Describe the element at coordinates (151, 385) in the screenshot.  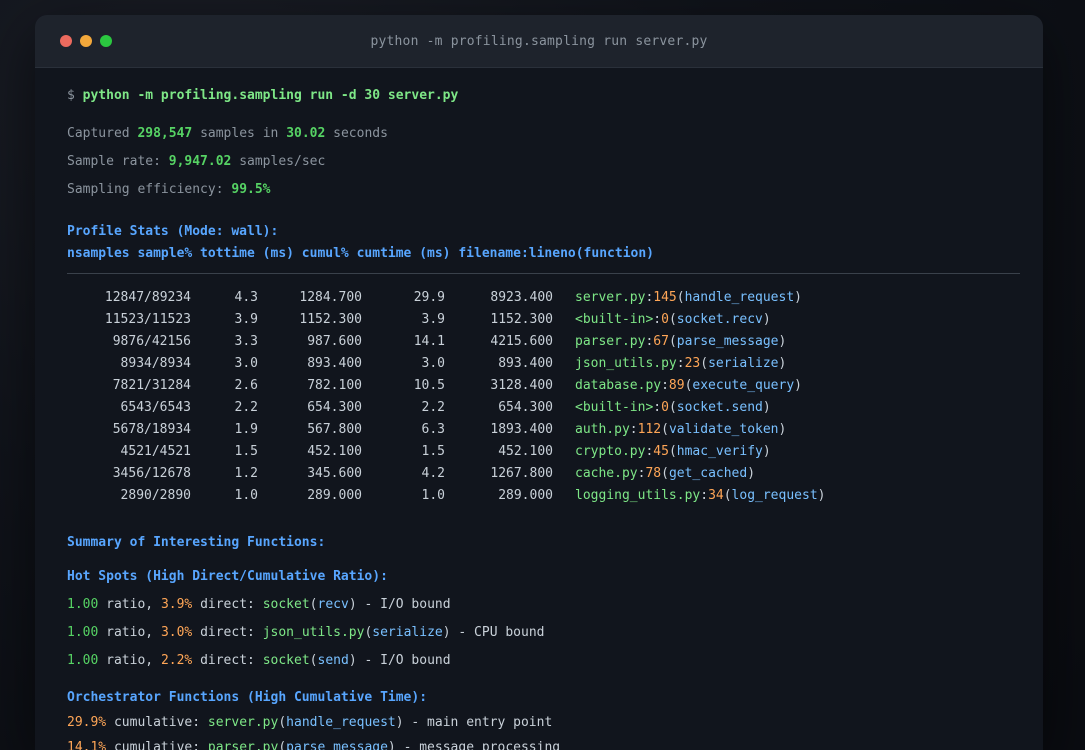
I see `cell-nsamples: 7821/31284` at that location.